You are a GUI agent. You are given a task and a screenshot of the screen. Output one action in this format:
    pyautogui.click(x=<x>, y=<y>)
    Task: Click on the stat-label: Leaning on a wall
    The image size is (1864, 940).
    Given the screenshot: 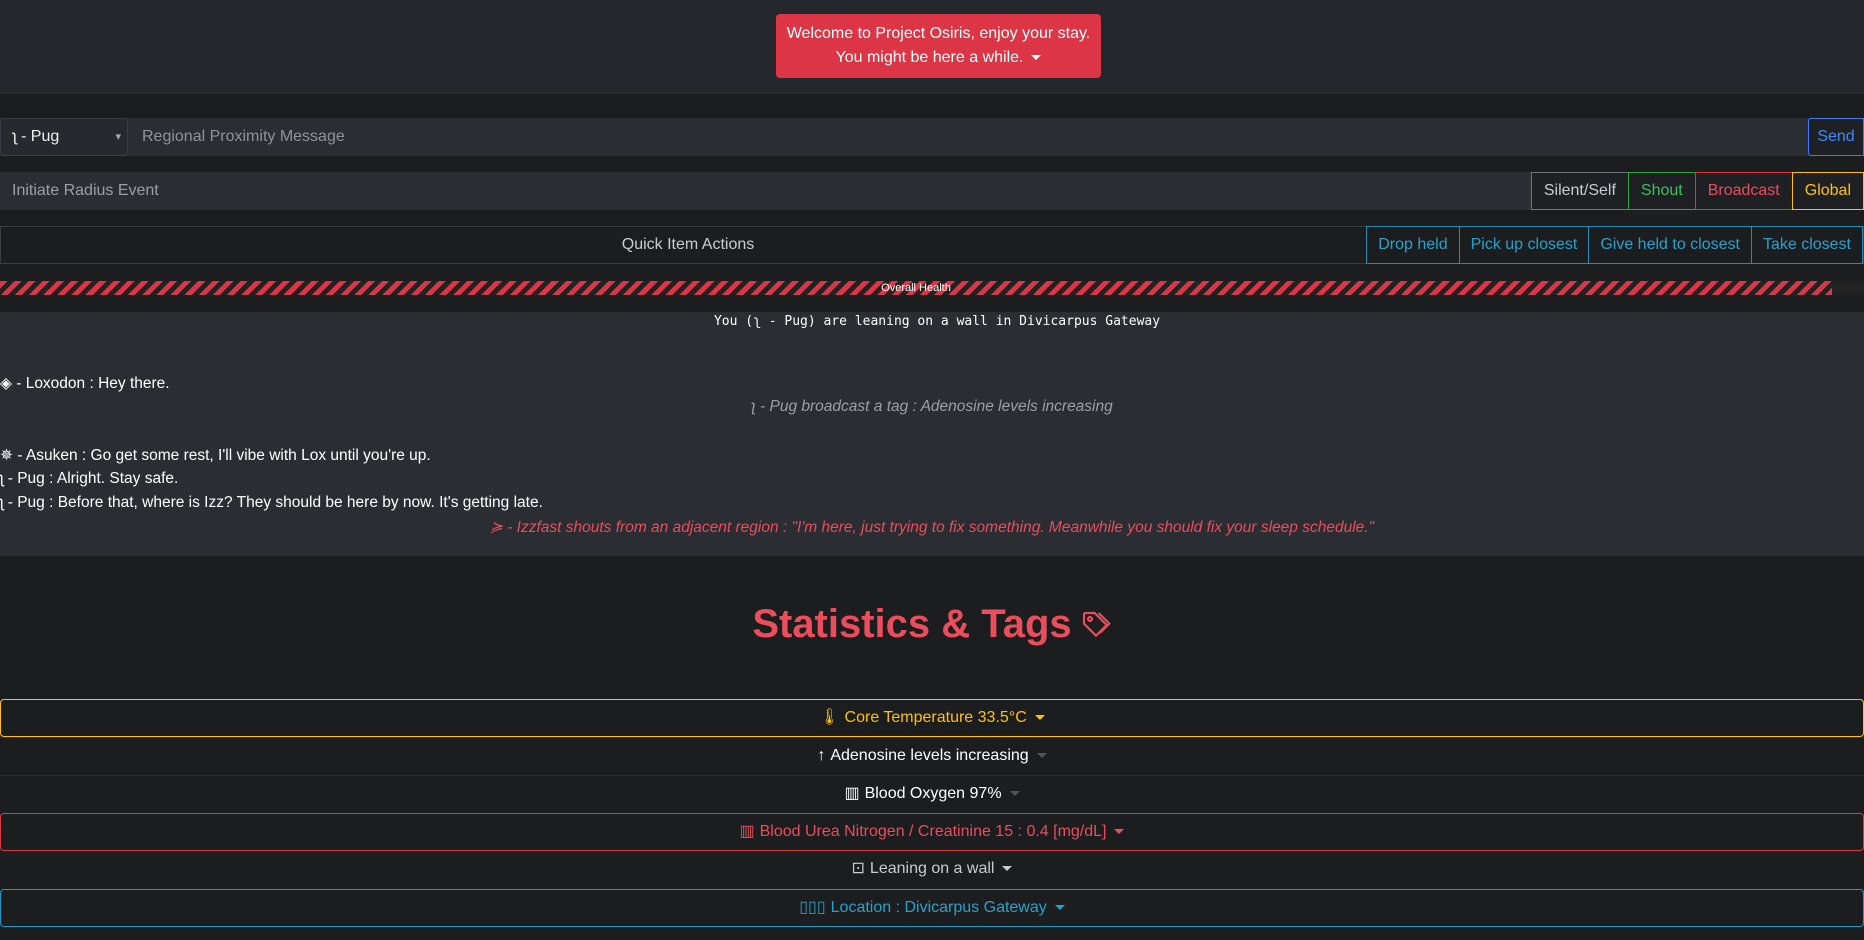 What is the action you would take?
    pyautogui.click(x=932, y=868)
    